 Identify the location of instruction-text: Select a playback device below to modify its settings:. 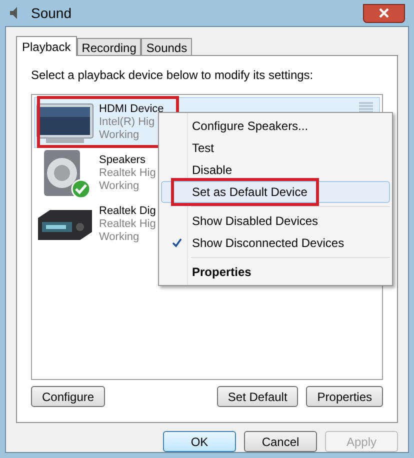
(172, 75).